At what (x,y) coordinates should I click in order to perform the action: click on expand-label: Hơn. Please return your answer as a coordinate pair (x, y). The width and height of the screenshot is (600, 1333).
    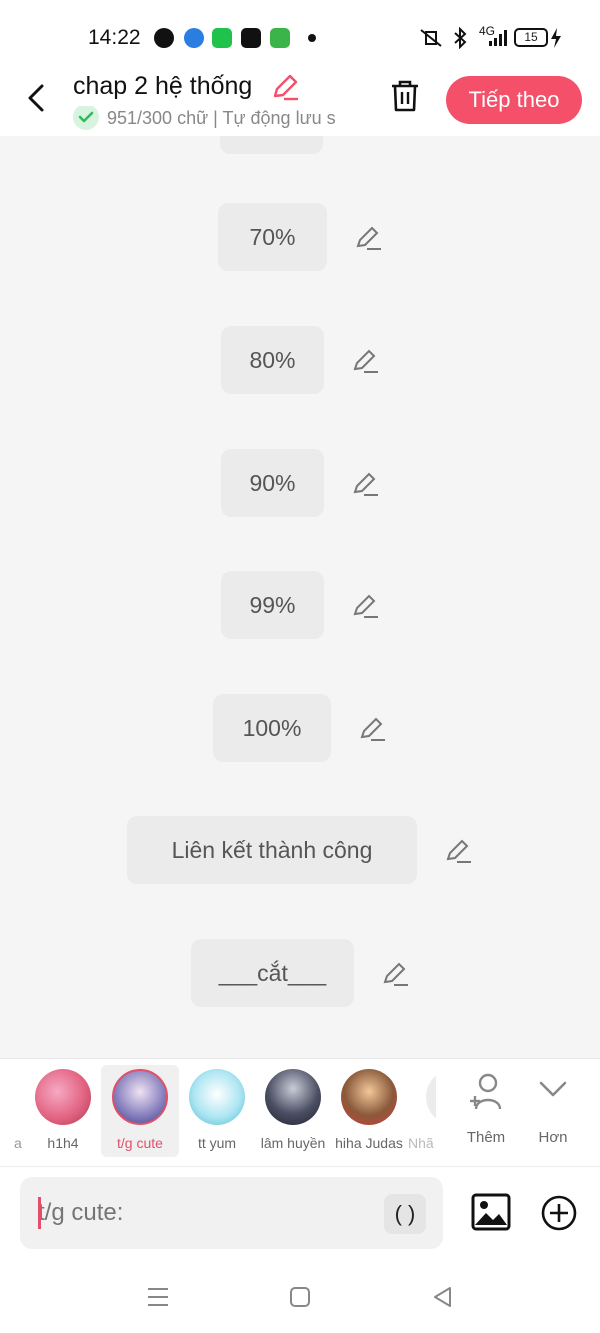
    Looking at the image, I should click on (553, 1137).